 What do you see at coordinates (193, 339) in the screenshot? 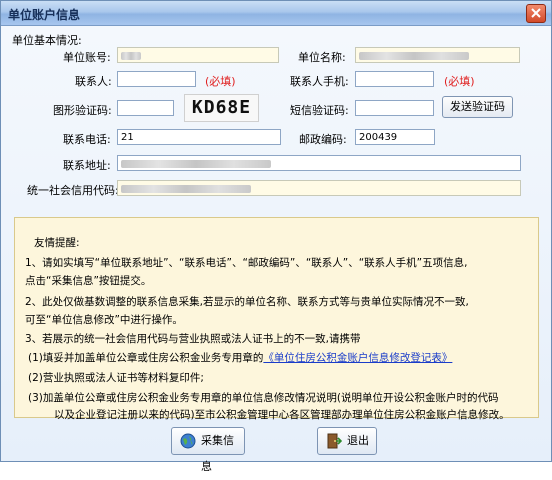
I see `notice-line: 3、若展示的统一社会信用代码与营业执照或法人证书上的不一致,请携带` at bounding box center [193, 339].